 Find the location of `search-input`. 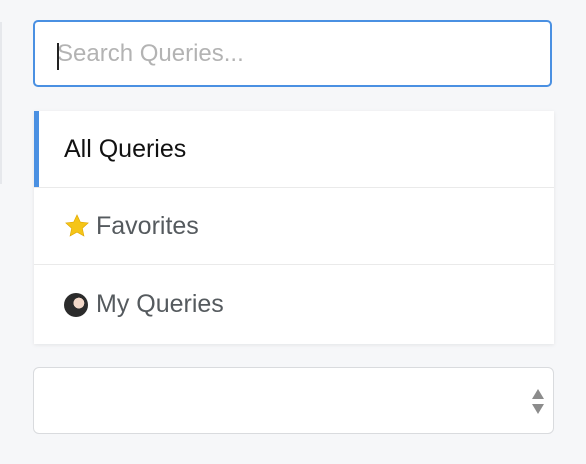

search-input is located at coordinates (297, 53).